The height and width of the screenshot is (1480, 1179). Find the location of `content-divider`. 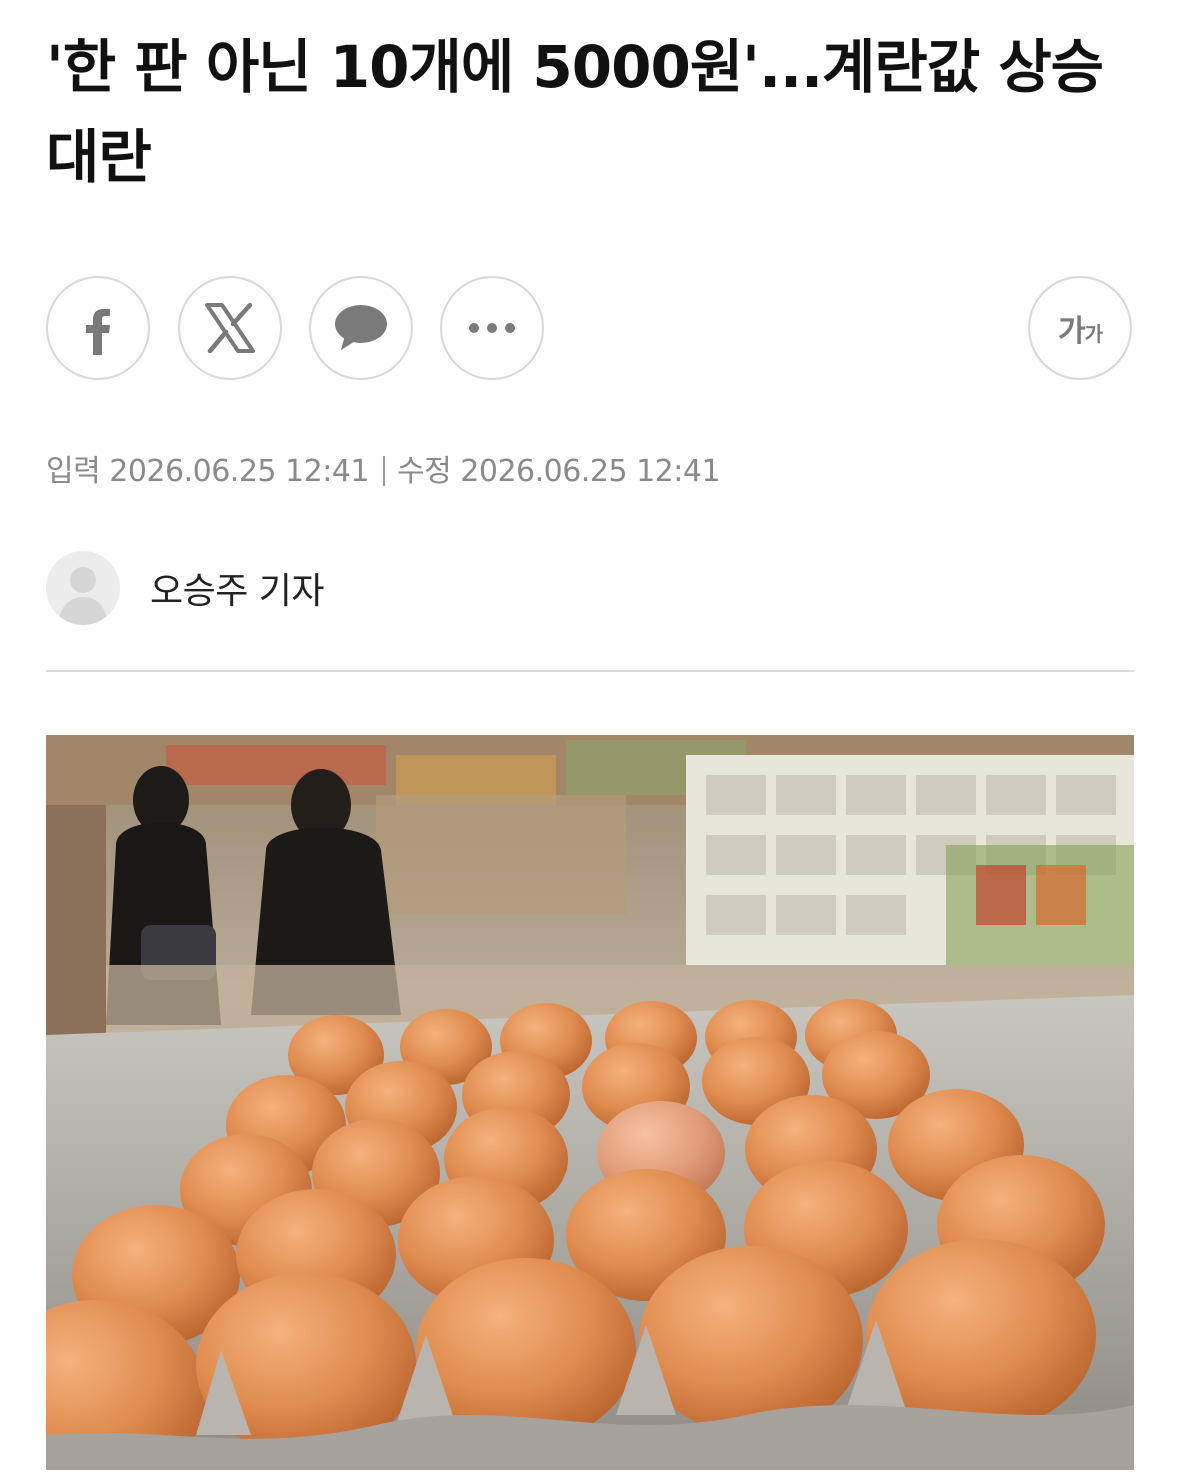

content-divider is located at coordinates (590, 671).